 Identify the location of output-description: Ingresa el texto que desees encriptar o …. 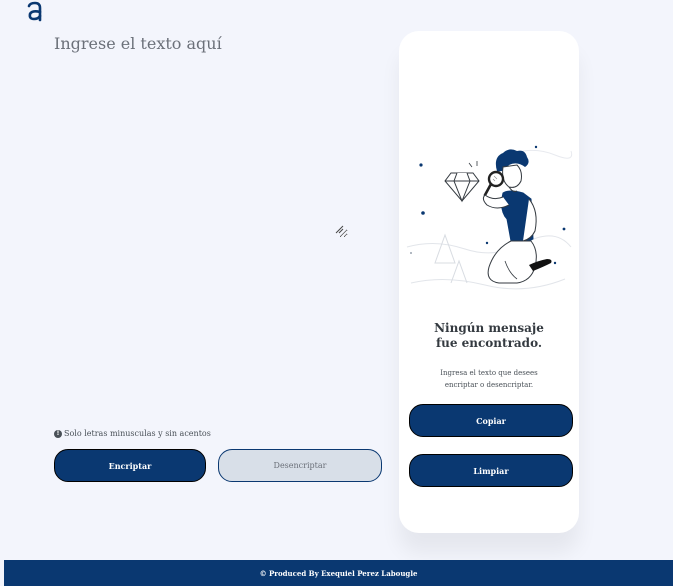
(489, 379).